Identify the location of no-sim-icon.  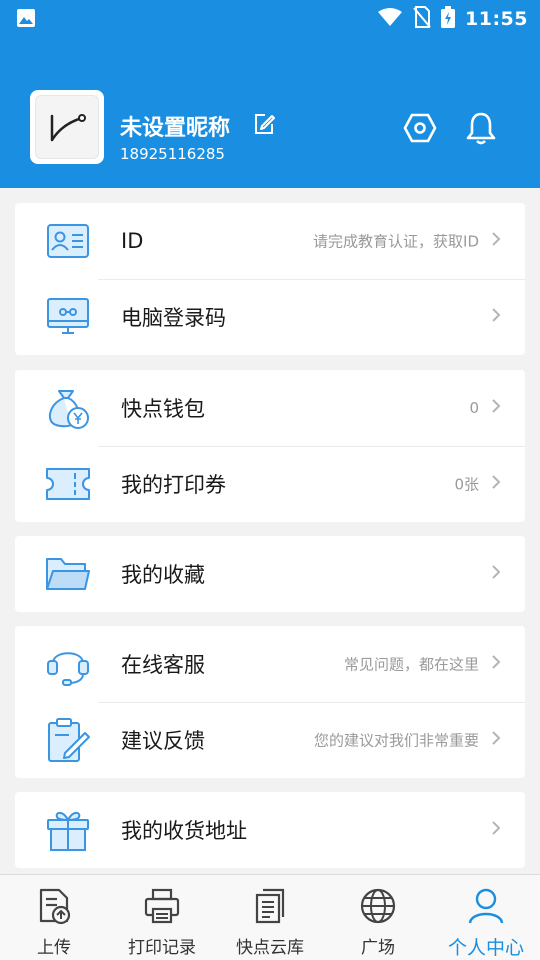
(427, 19).